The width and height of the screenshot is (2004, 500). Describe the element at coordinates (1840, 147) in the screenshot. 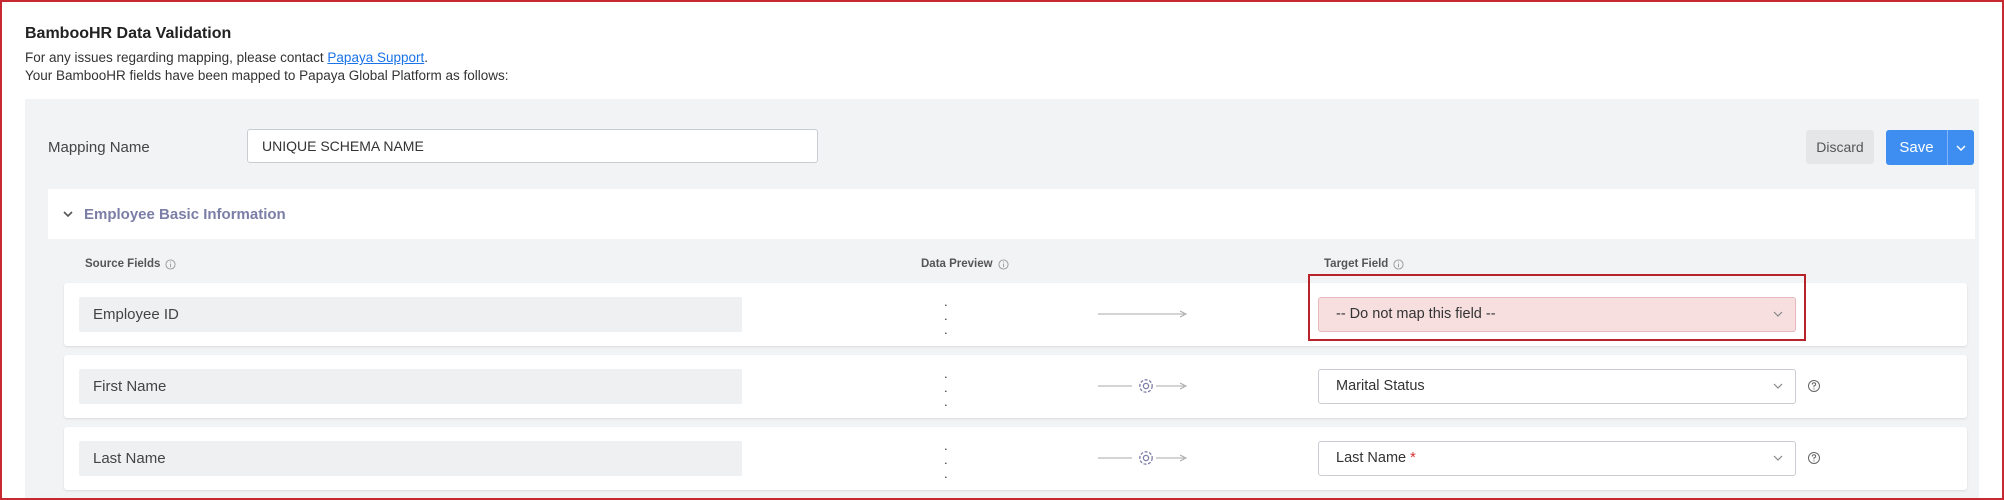

I see `discard-button: Discard` at that location.